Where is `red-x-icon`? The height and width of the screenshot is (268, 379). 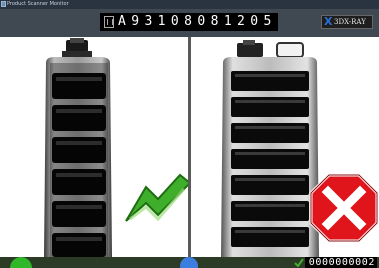 red-x-icon is located at coordinates (344, 208).